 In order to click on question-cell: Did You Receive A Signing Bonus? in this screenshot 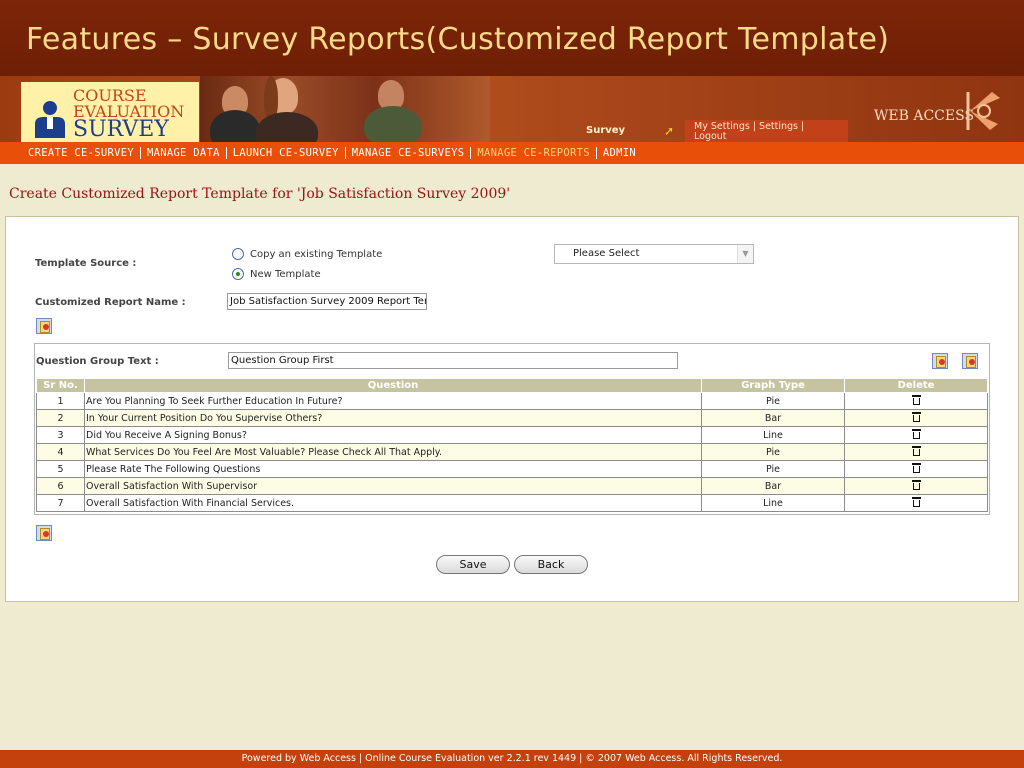, I will do `click(393, 435)`.